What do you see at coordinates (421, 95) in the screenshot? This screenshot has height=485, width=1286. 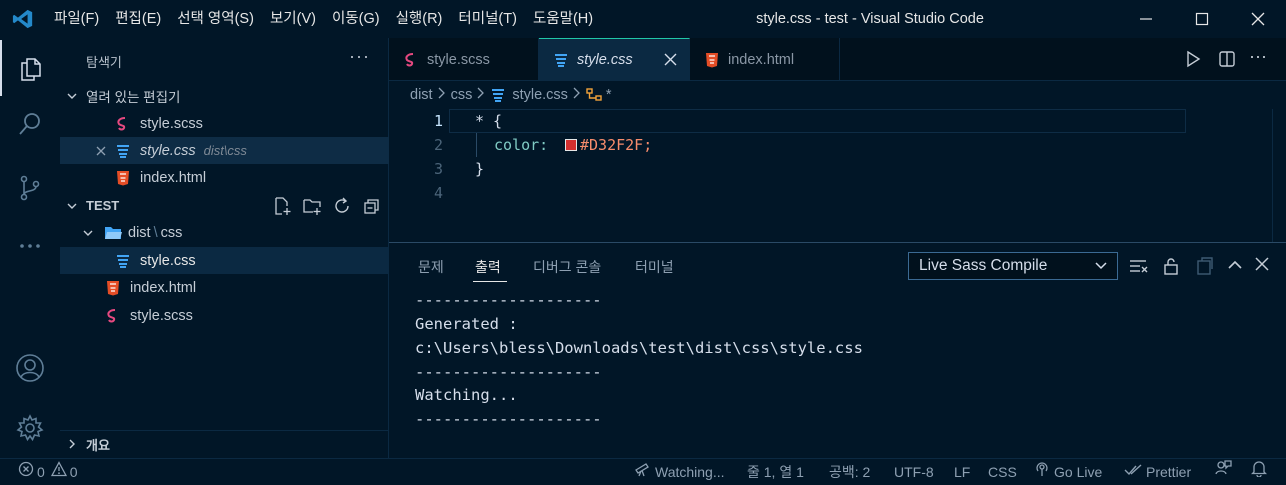 I see `breadcrumb-item: dist` at bounding box center [421, 95].